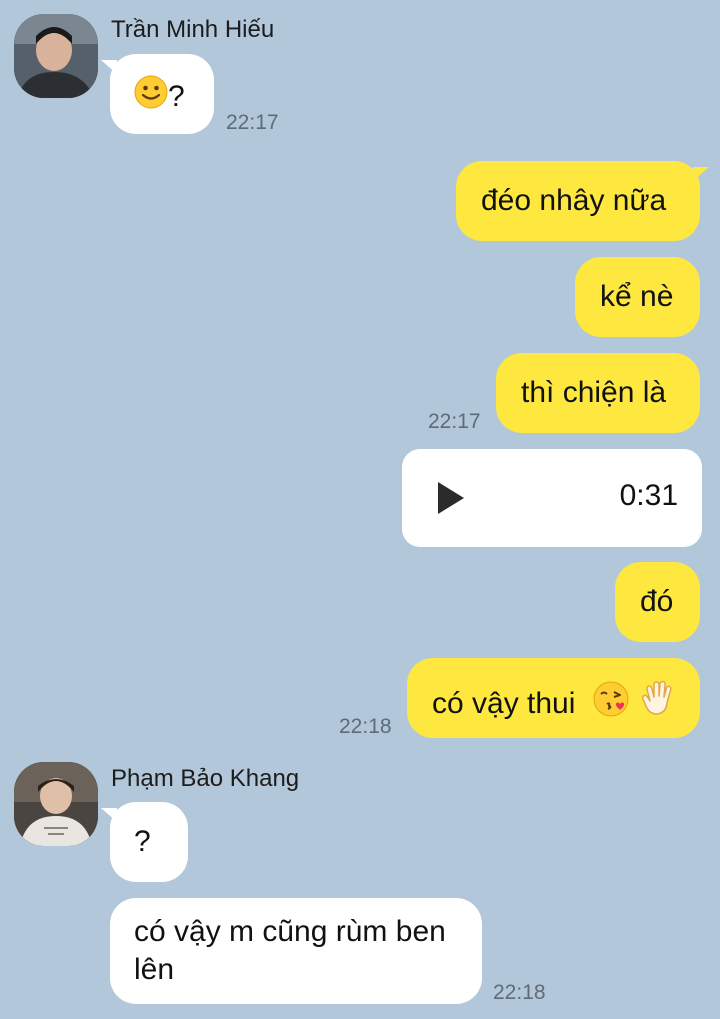  I want to click on incoming-message-bubble: có vậy m cũng rùm ben lên, so click(296, 951).